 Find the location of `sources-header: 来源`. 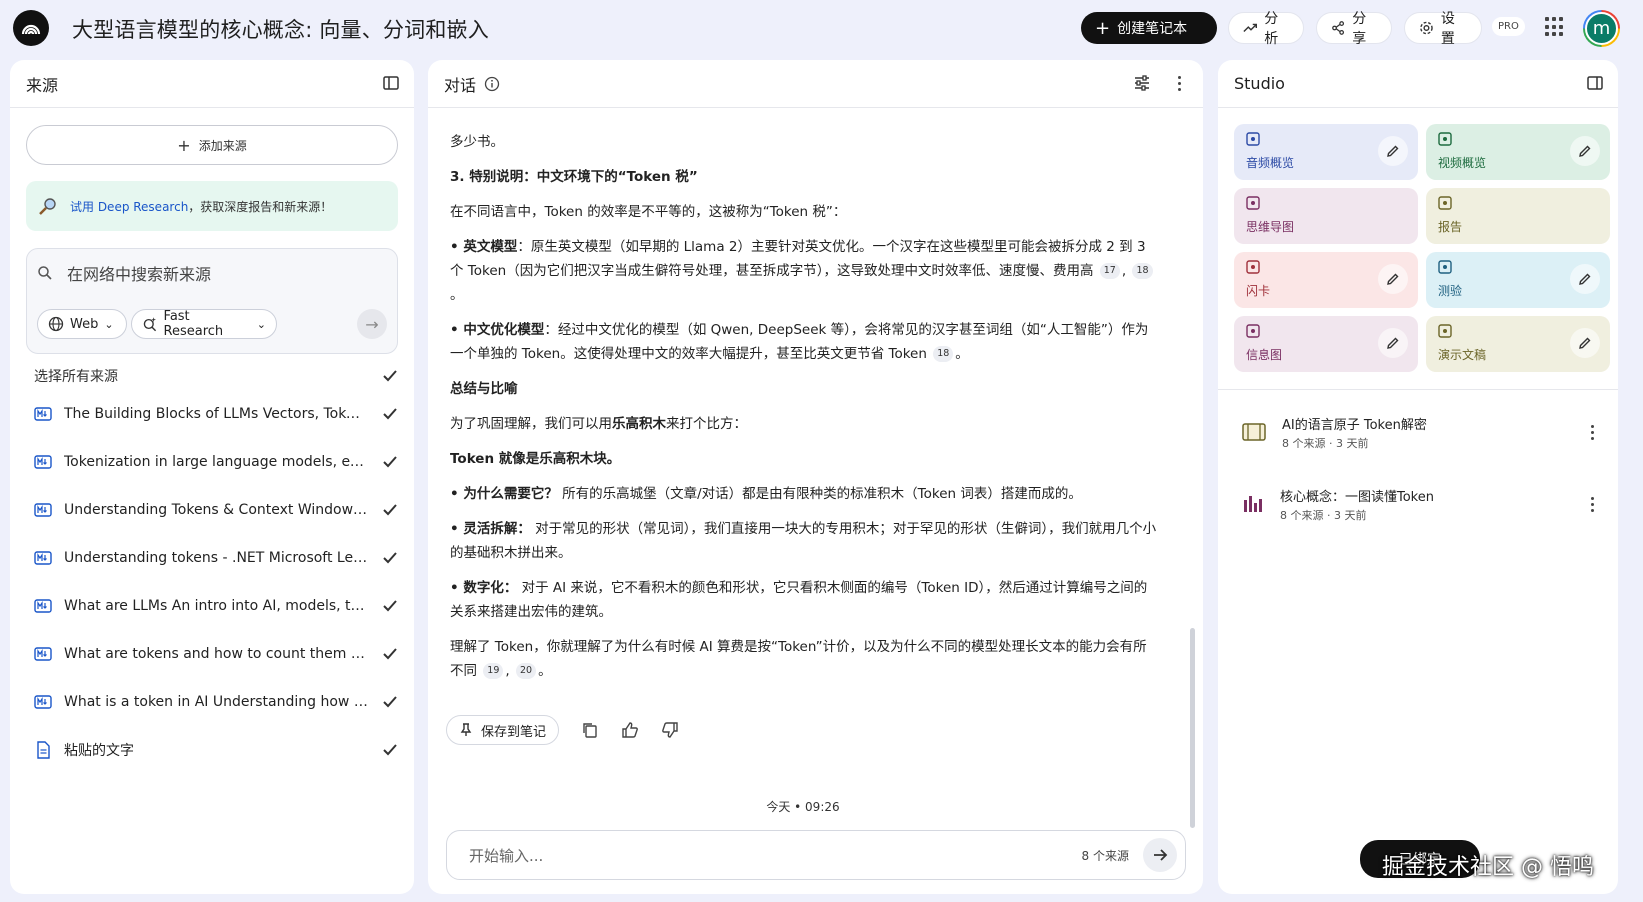

sources-header: 来源 is located at coordinates (212, 84).